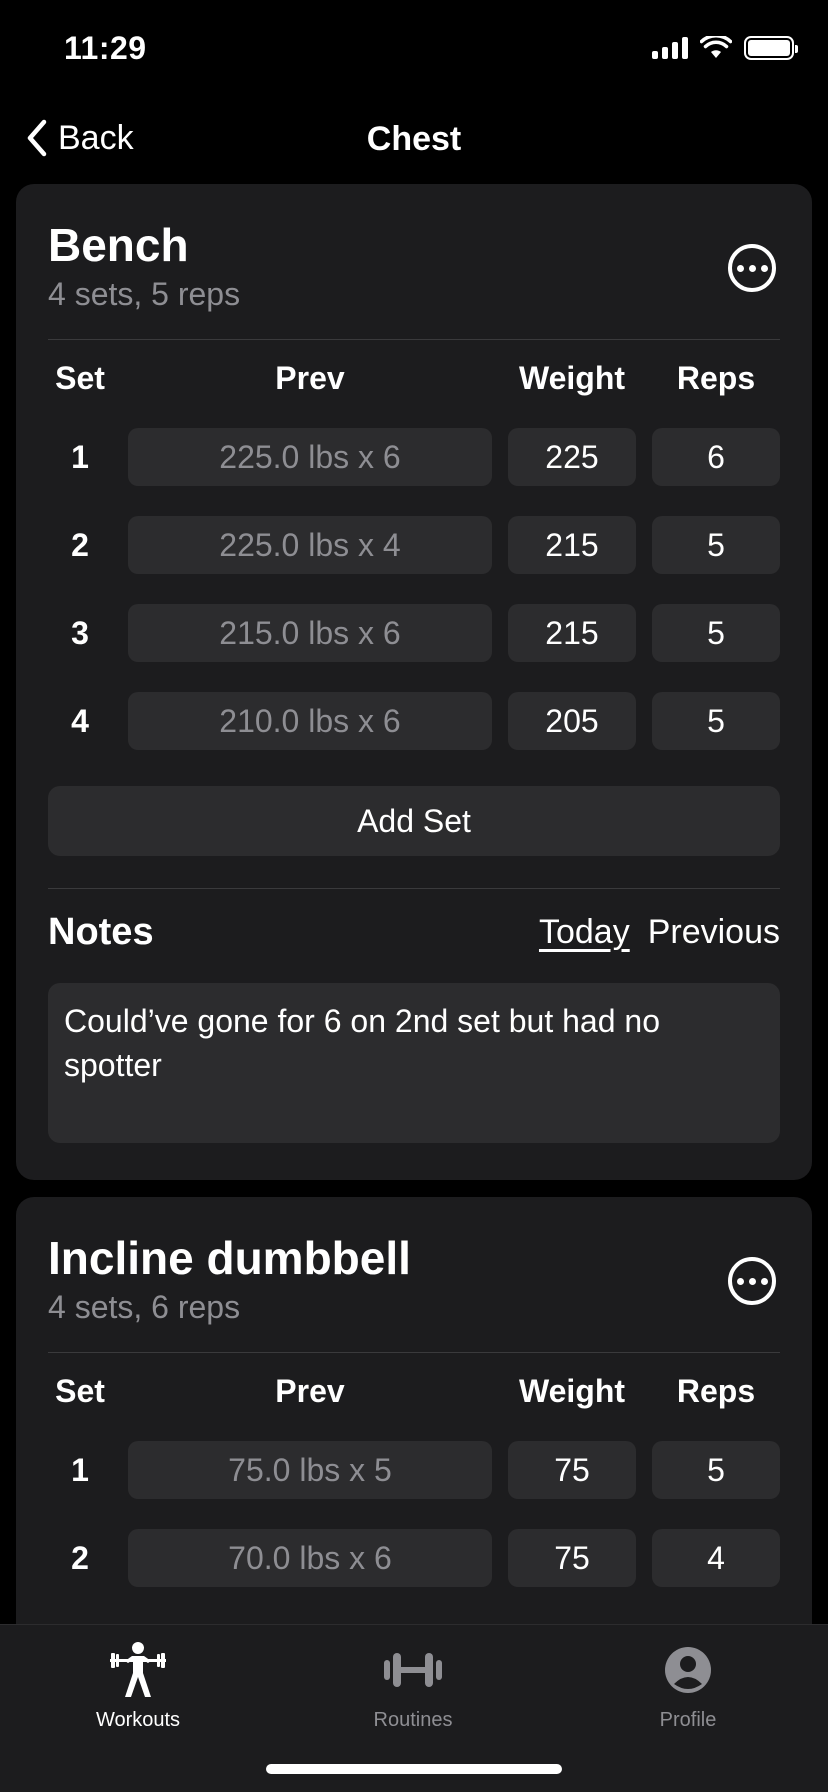  I want to click on previous-set-value: 215.0 lbs x 6, so click(310, 633).